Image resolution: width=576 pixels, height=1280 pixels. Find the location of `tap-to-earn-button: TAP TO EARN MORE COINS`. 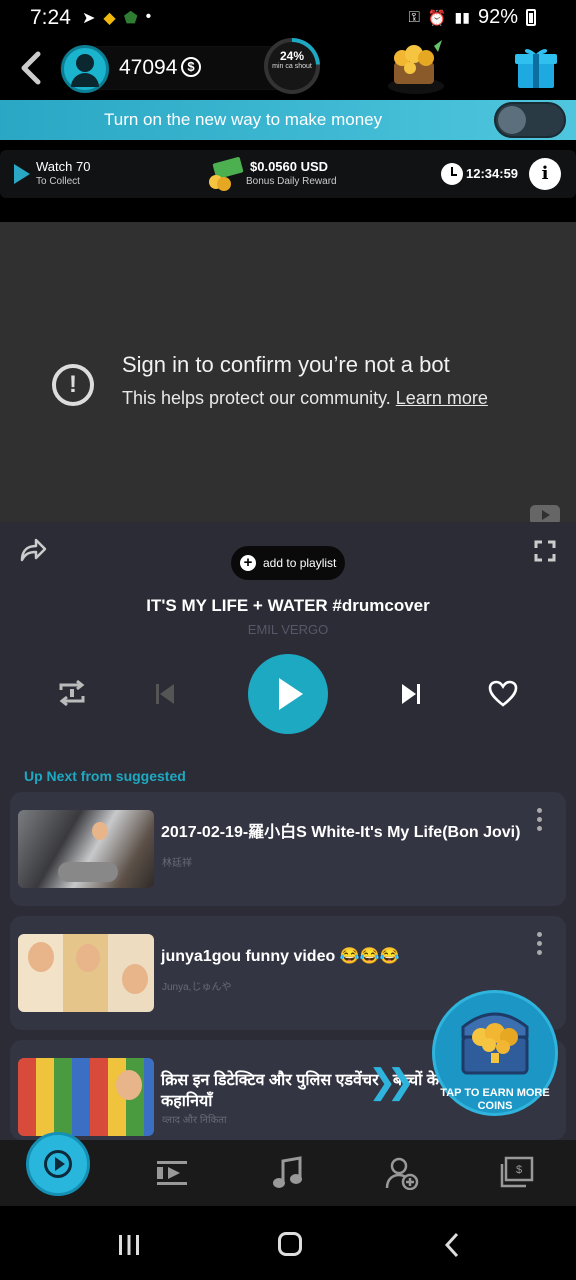

tap-to-earn-button: TAP TO EARN MORE COINS is located at coordinates (495, 1053).